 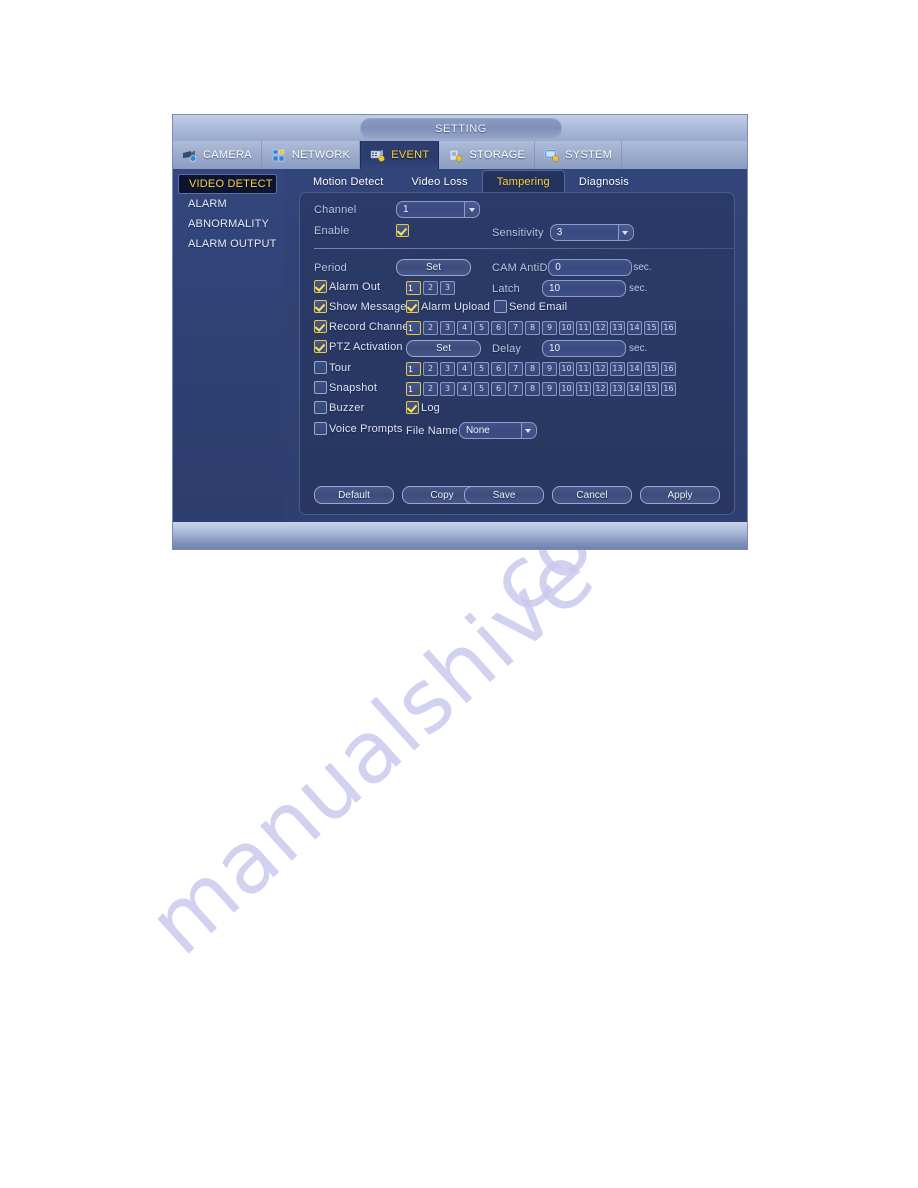 I want to click on latch-unit: sec., so click(x=638, y=288).